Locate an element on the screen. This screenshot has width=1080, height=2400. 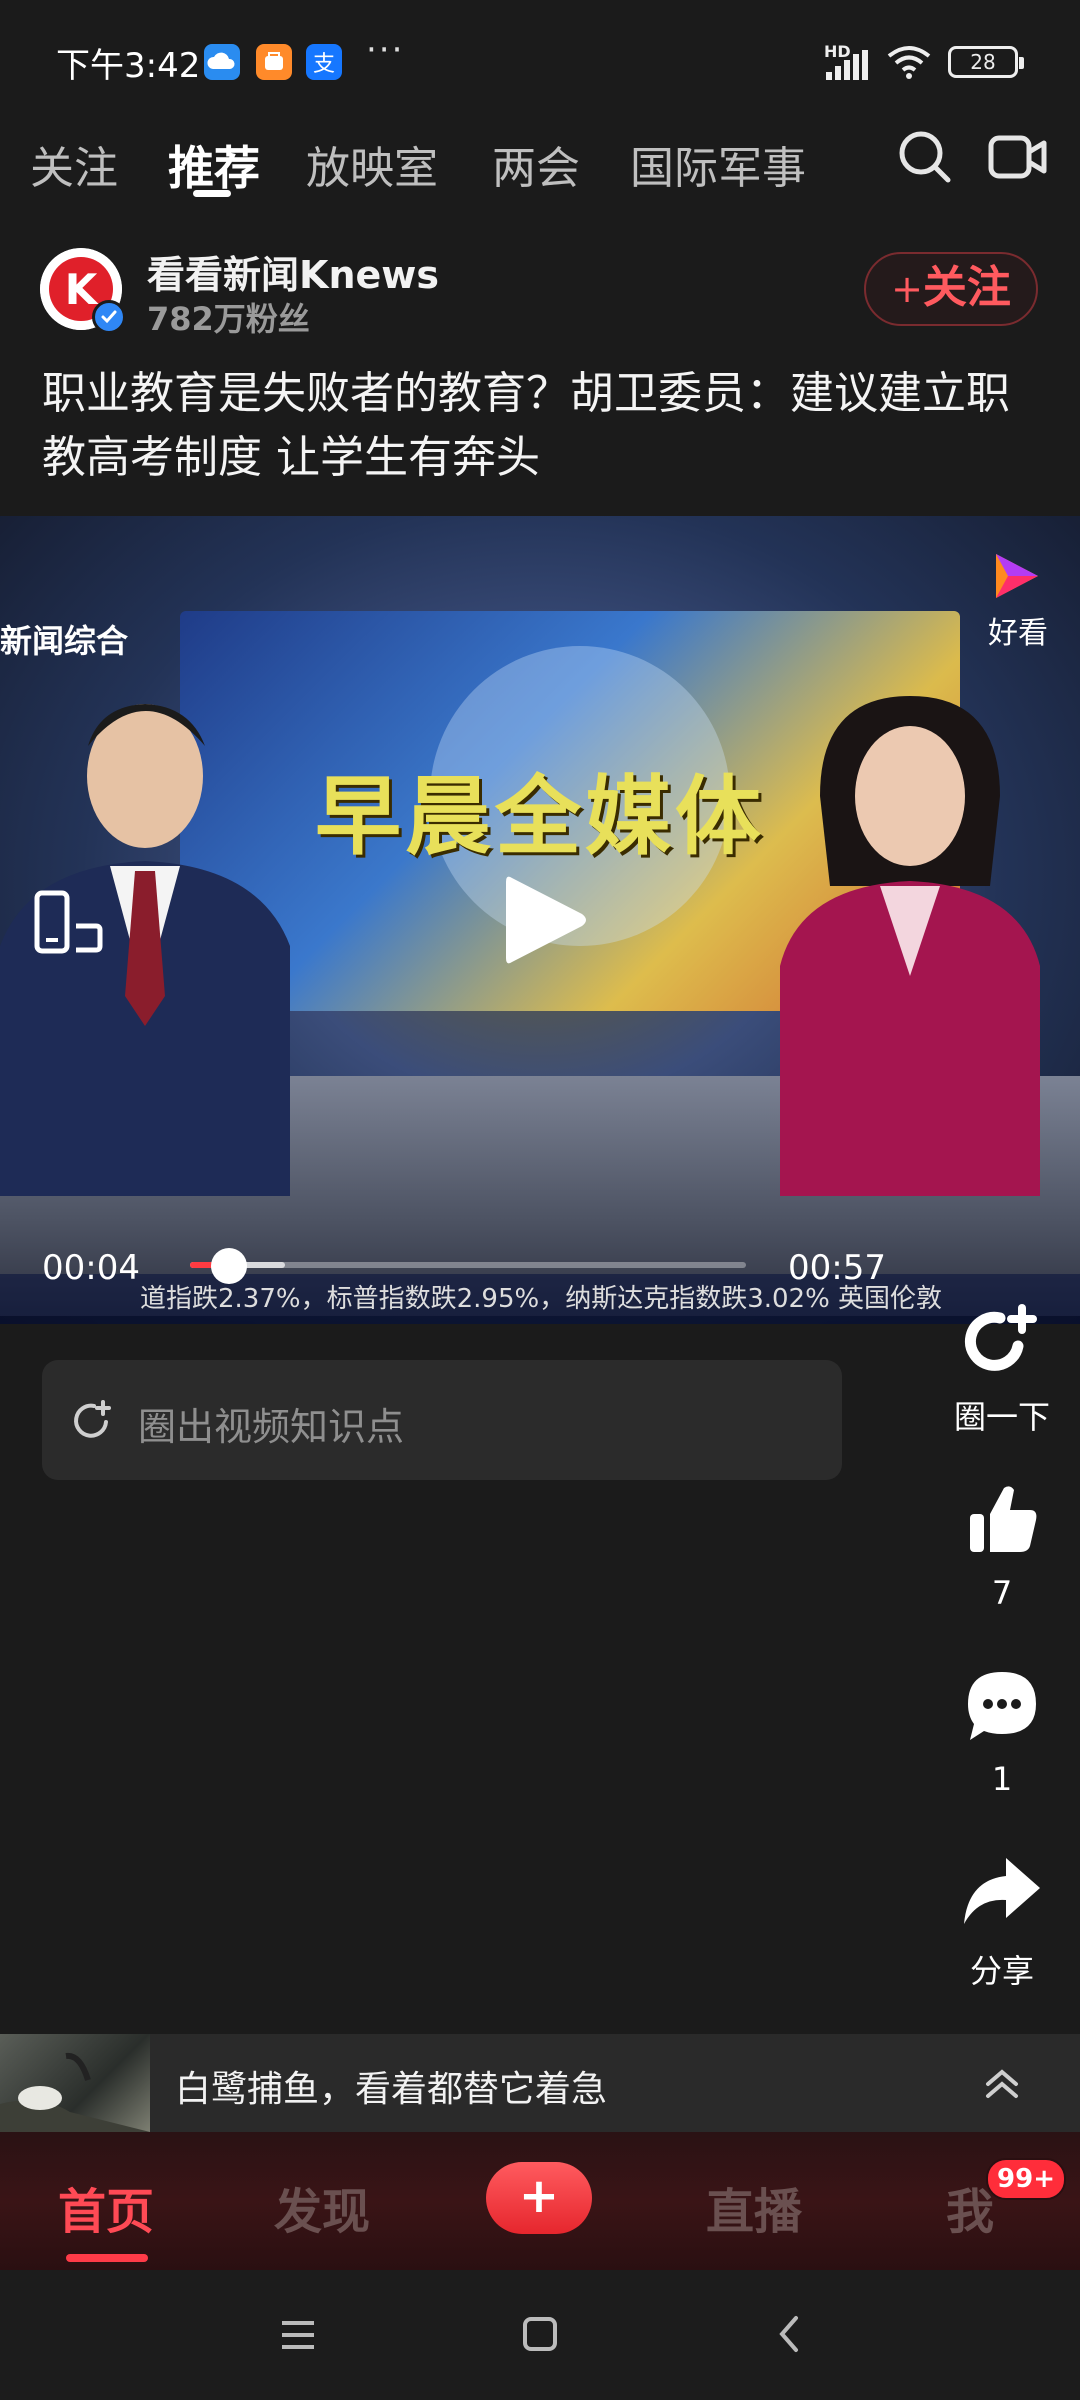
more-notifications-icon: ··· is located at coordinates (385, 50).